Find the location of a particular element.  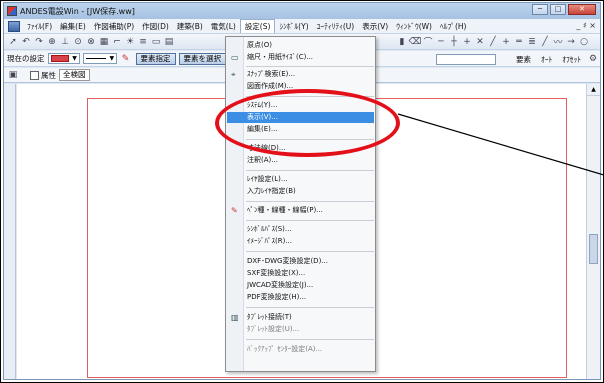

linetype-combo: ▼ is located at coordinates (99, 58).